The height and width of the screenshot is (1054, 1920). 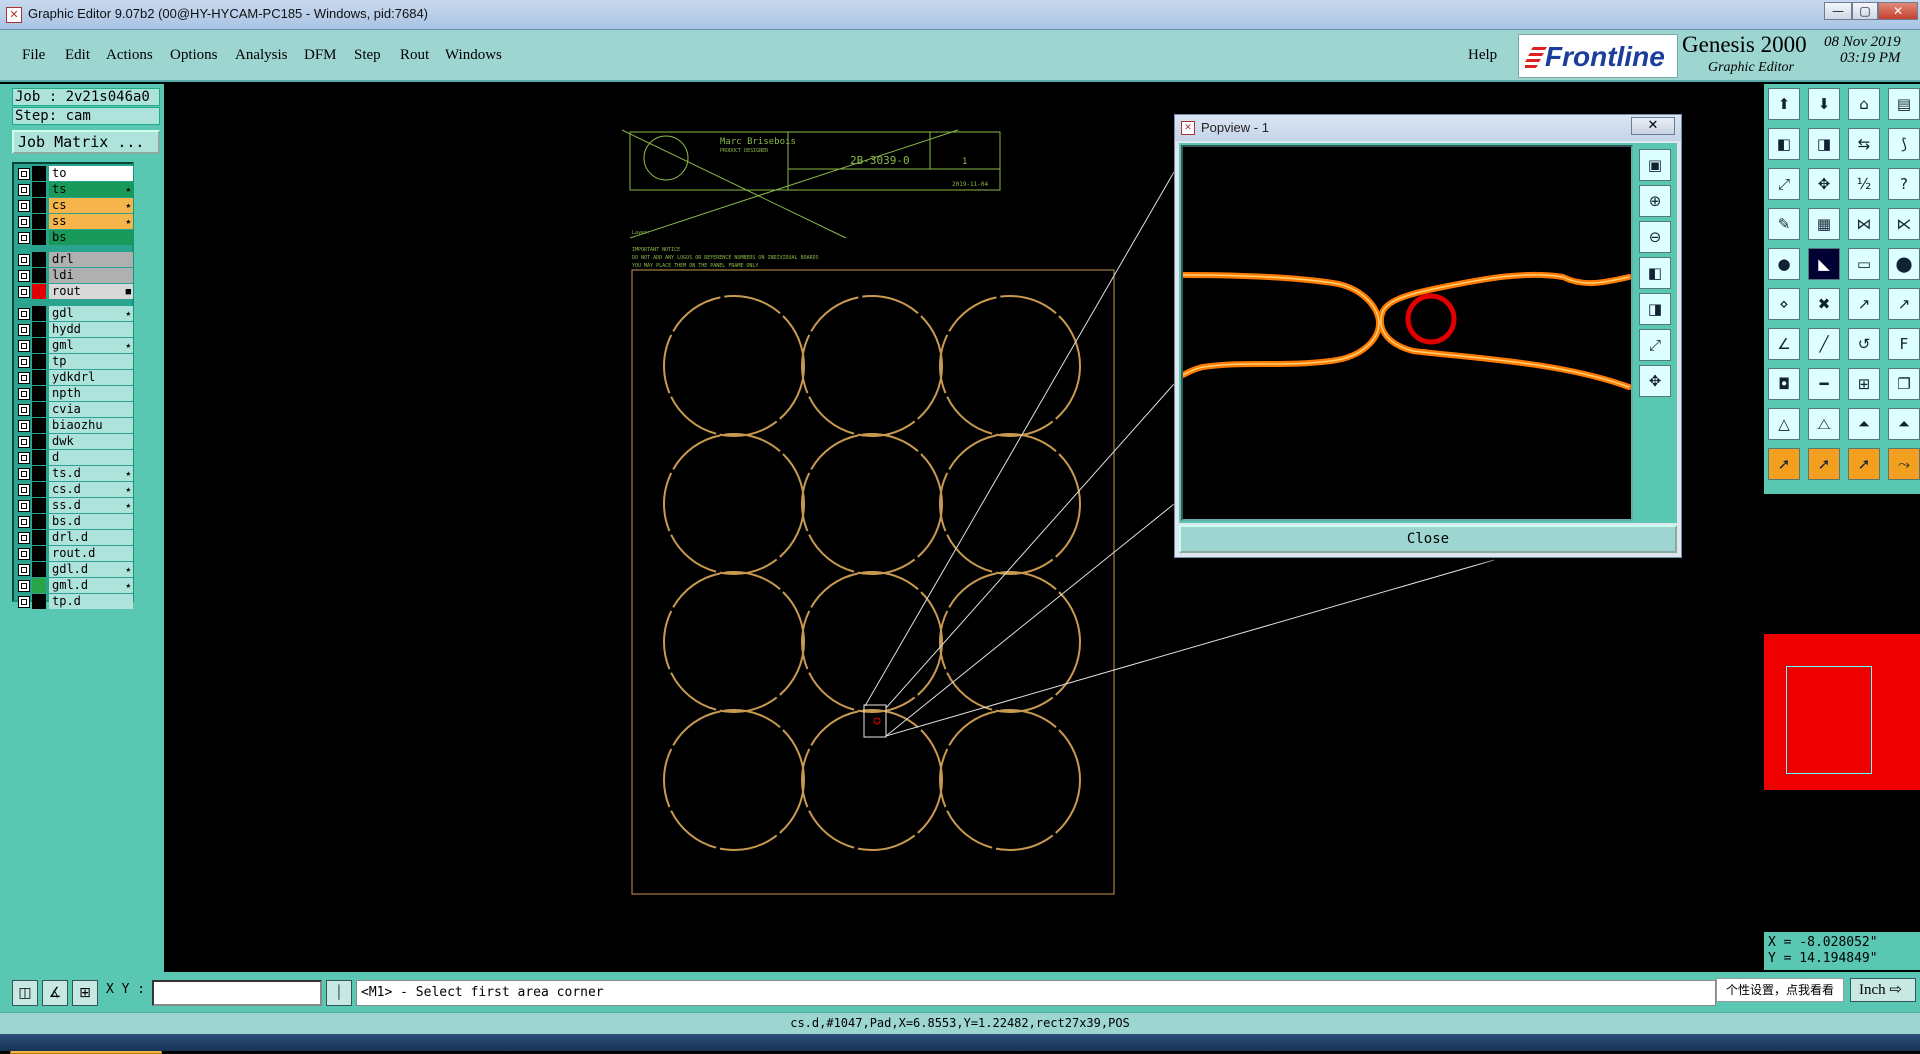 I want to click on popview-zoom-in-icon: ⊕, so click(x=1655, y=201).